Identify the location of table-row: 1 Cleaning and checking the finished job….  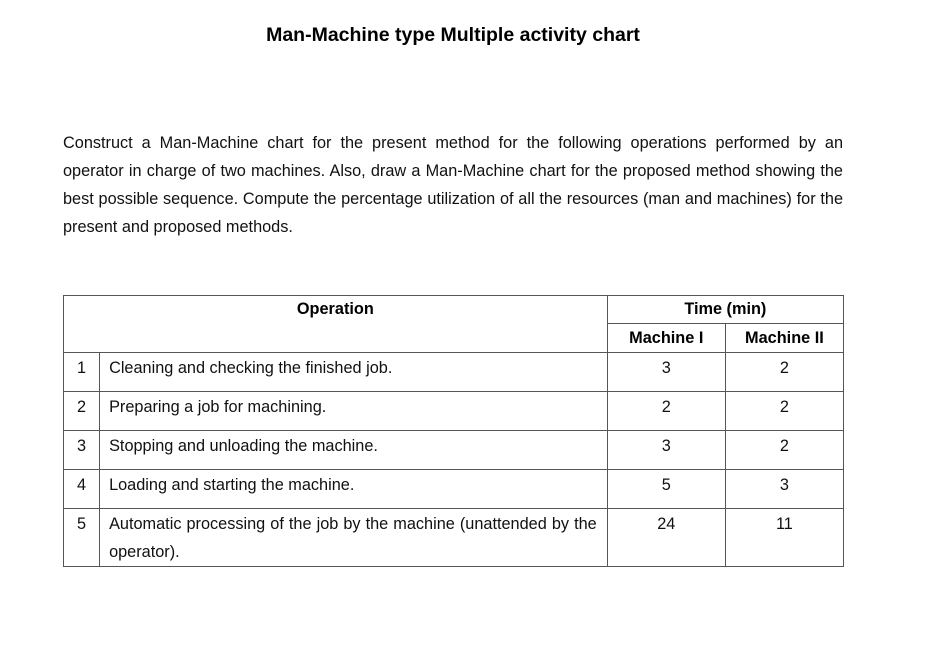
(453, 372).